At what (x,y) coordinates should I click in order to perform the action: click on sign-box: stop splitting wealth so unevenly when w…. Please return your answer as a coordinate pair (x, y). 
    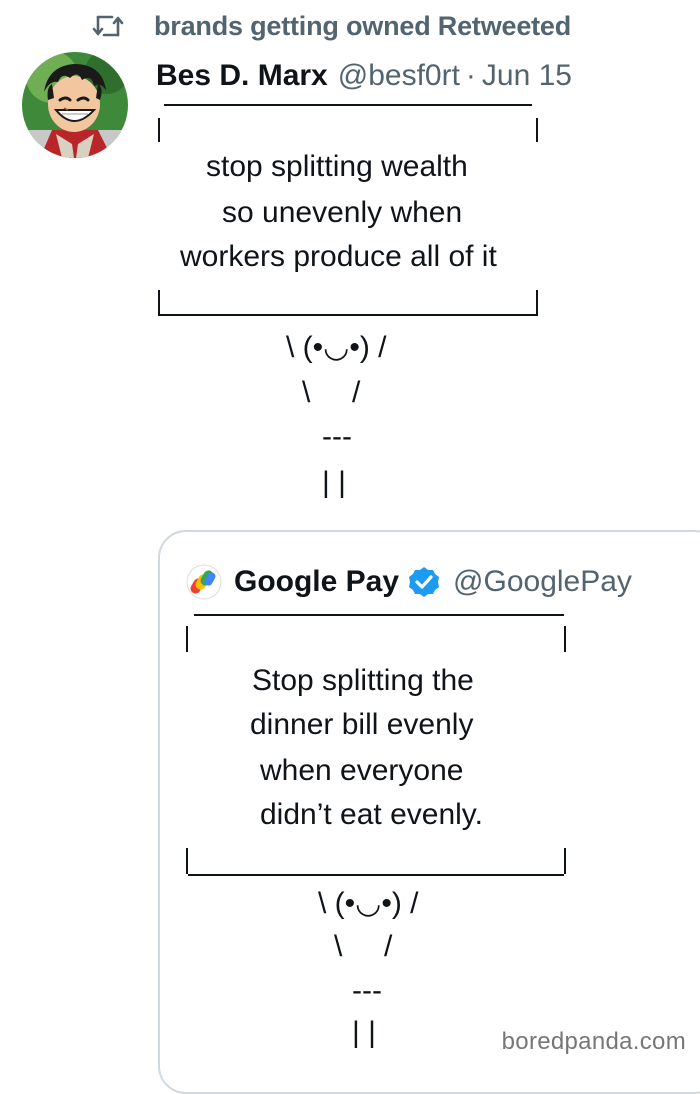
    Looking at the image, I should click on (349, 212).